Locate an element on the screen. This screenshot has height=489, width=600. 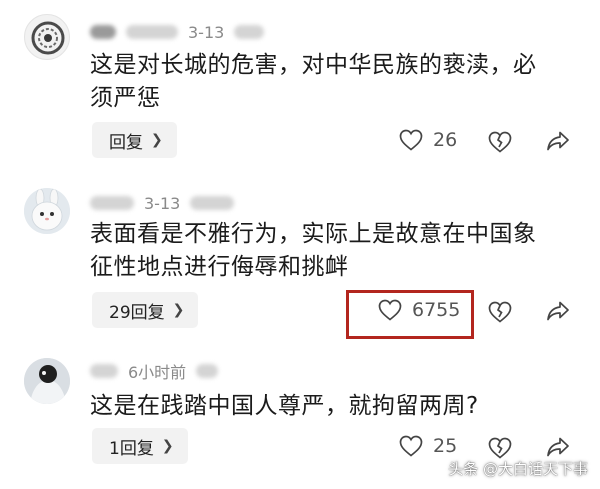
comment-text-line: 表面看是不雅行为，实际上是故意在中国象 is located at coordinates (313, 234).